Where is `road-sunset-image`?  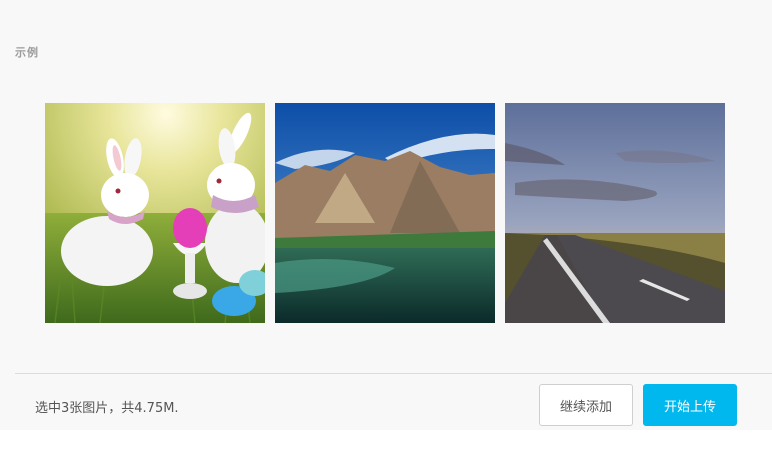
road-sunset-image is located at coordinates (615, 213).